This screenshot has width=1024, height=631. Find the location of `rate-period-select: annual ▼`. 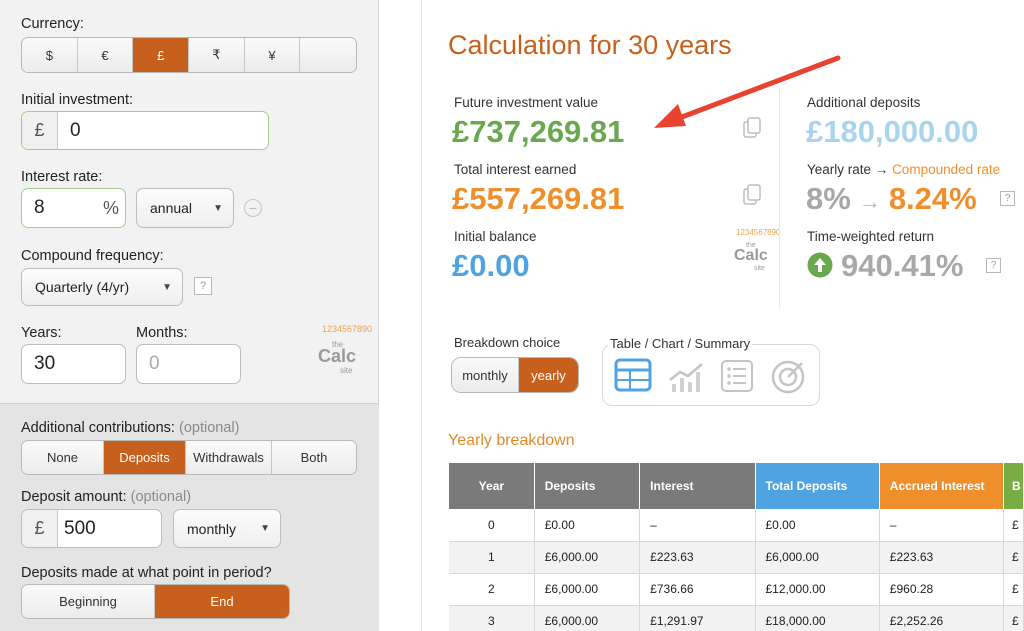

rate-period-select: annual ▼ is located at coordinates (185, 208).